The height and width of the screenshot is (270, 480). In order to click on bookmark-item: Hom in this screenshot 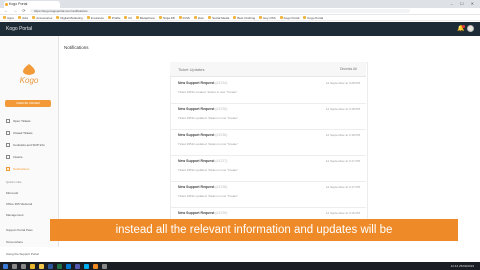, I will do `click(198, 18)`.